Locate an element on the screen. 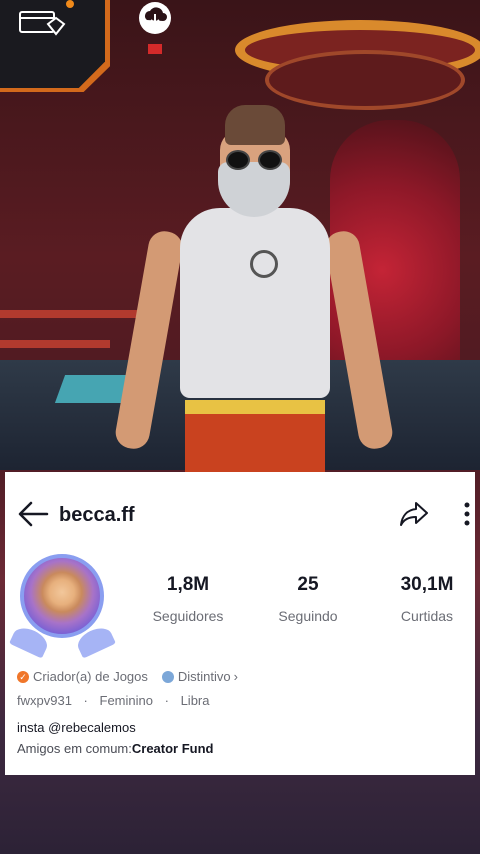  cloud-download-icon is located at coordinates (155, 18).